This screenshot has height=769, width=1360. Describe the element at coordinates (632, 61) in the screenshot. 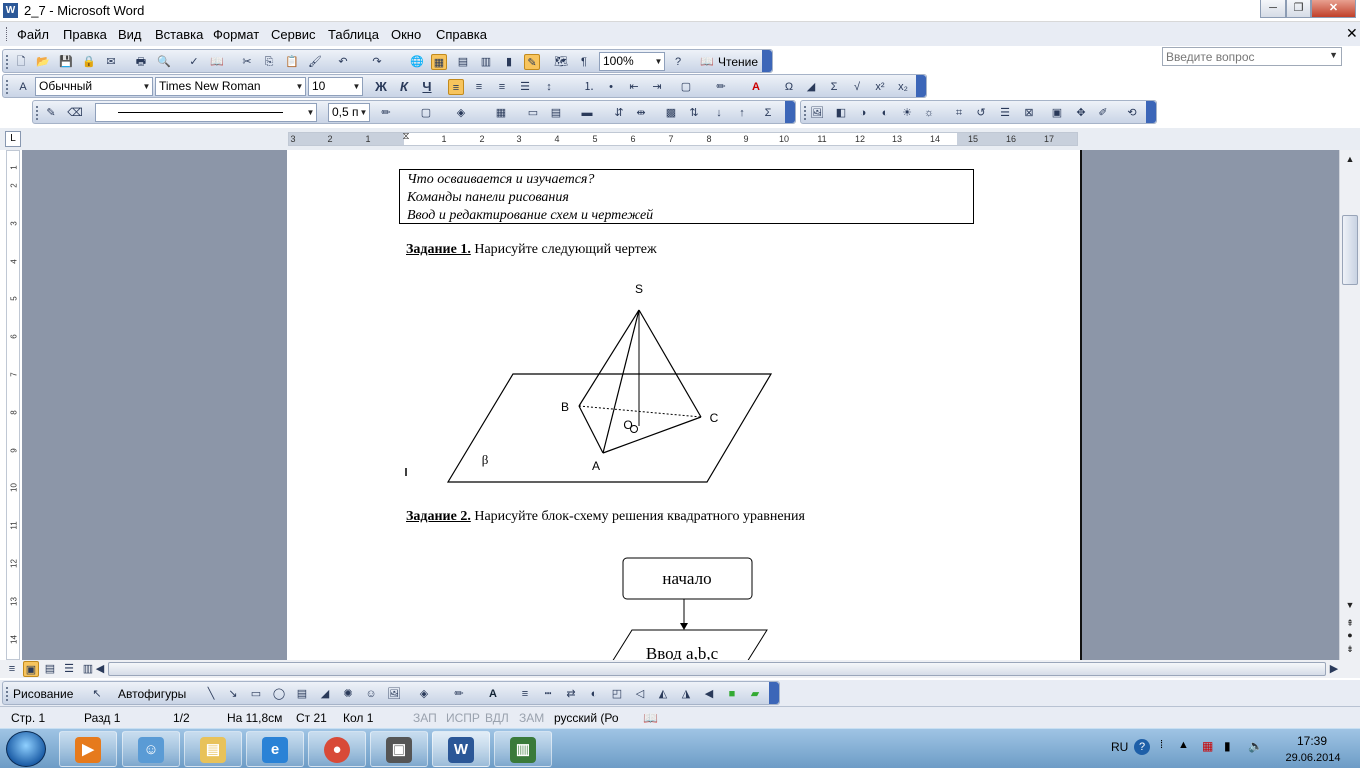

I see `zoom-select: 100% ▼` at that location.